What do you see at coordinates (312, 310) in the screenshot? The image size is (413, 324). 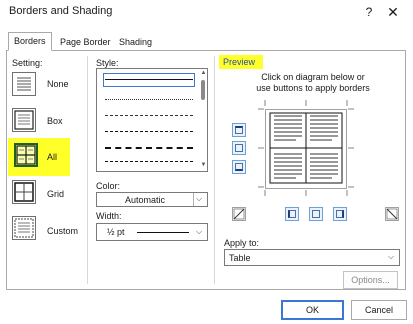 I see `ok-button: OK` at bounding box center [312, 310].